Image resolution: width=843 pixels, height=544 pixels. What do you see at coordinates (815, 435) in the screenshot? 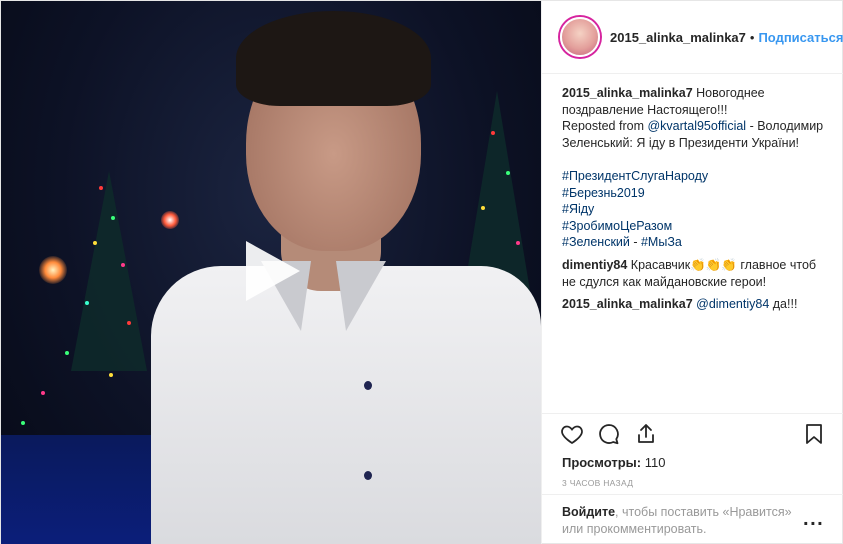
I see `bookmark-icon` at bounding box center [815, 435].